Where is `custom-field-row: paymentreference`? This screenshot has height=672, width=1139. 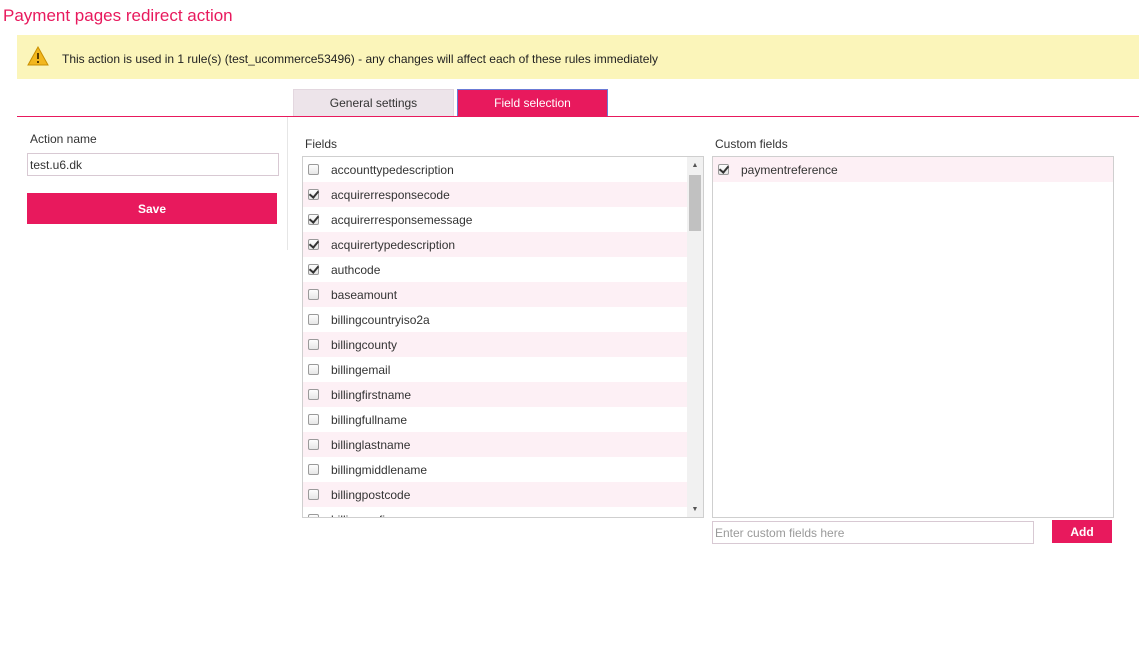 custom-field-row: paymentreference is located at coordinates (913, 169).